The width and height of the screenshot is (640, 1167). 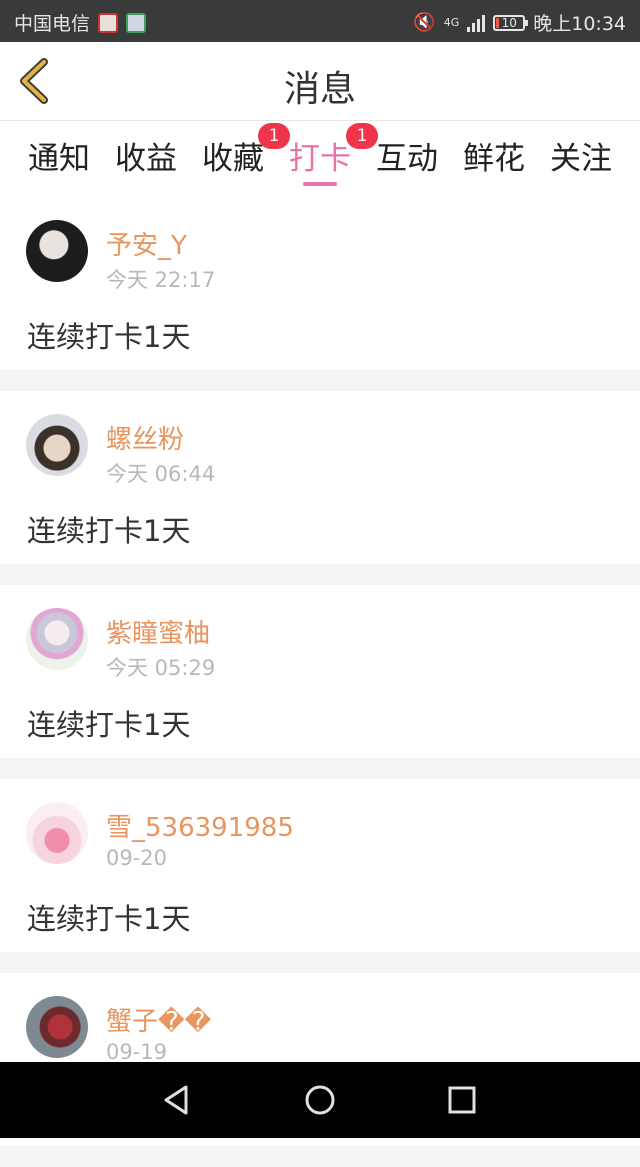 What do you see at coordinates (52, 24) in the screenshot?
I see `carrier-label: 中国电信` at bounding box center [52, 24].